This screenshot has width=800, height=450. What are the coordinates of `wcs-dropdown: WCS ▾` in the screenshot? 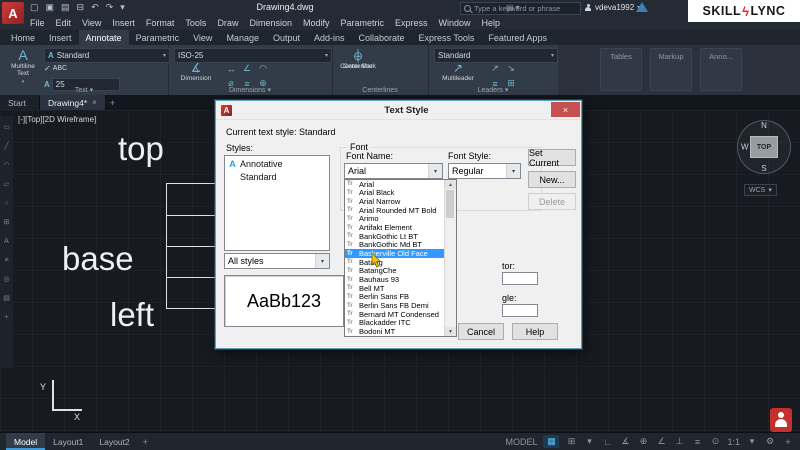 It's located at (760, 190).